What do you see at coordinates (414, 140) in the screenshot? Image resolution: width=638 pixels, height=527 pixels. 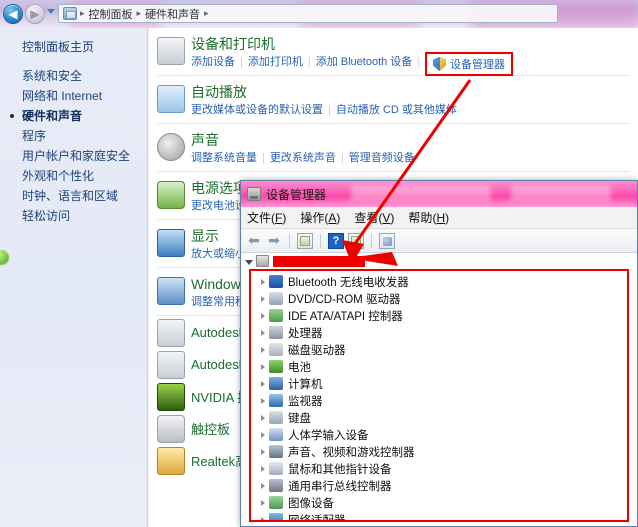 I see `category-title: 声音` at bounding box center [414, 140].